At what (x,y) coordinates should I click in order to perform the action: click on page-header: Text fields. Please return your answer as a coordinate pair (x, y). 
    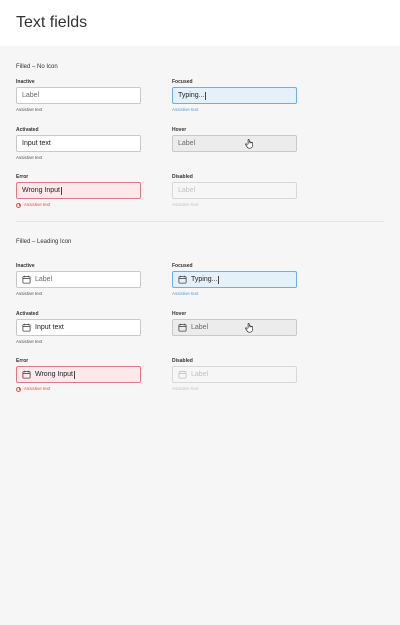
    Looking at the image, I should click on (200, 23).